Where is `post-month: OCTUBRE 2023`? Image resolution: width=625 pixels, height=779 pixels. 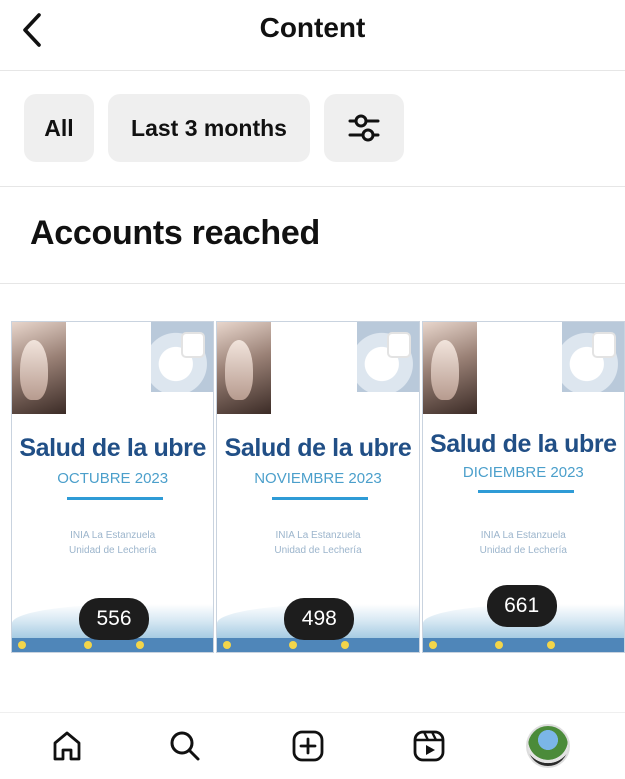
post-month: OCTUBRE 2023 is located at coordinates (113, 478).